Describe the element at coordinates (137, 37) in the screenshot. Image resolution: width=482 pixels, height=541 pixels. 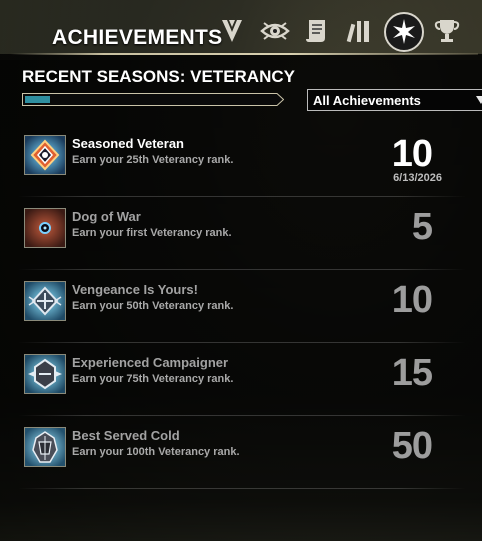
I see `page-title: ACHIEVEMENTS` at that location.